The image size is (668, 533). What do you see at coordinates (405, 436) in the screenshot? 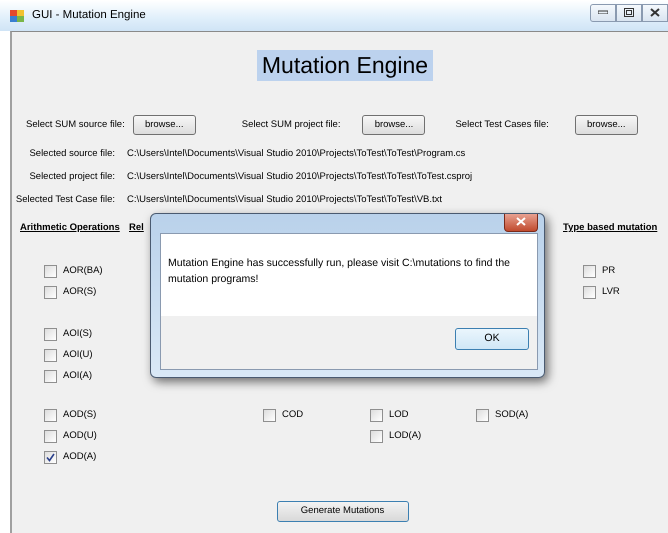
I see `checkbox-label: LOD(A)` at bounding box center [405, 436].